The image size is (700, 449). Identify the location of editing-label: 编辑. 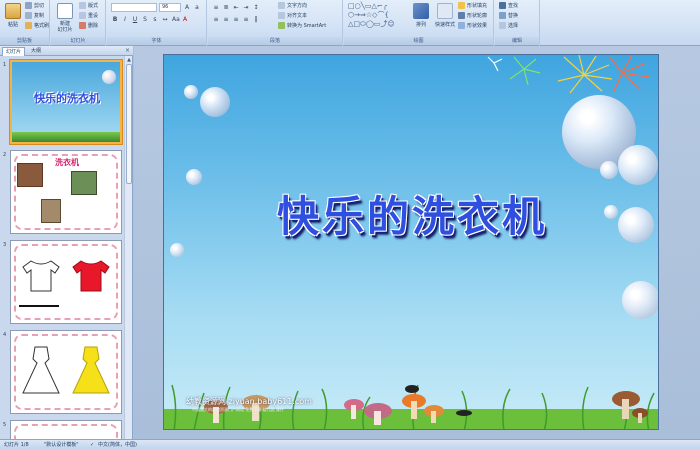
(517, 41).